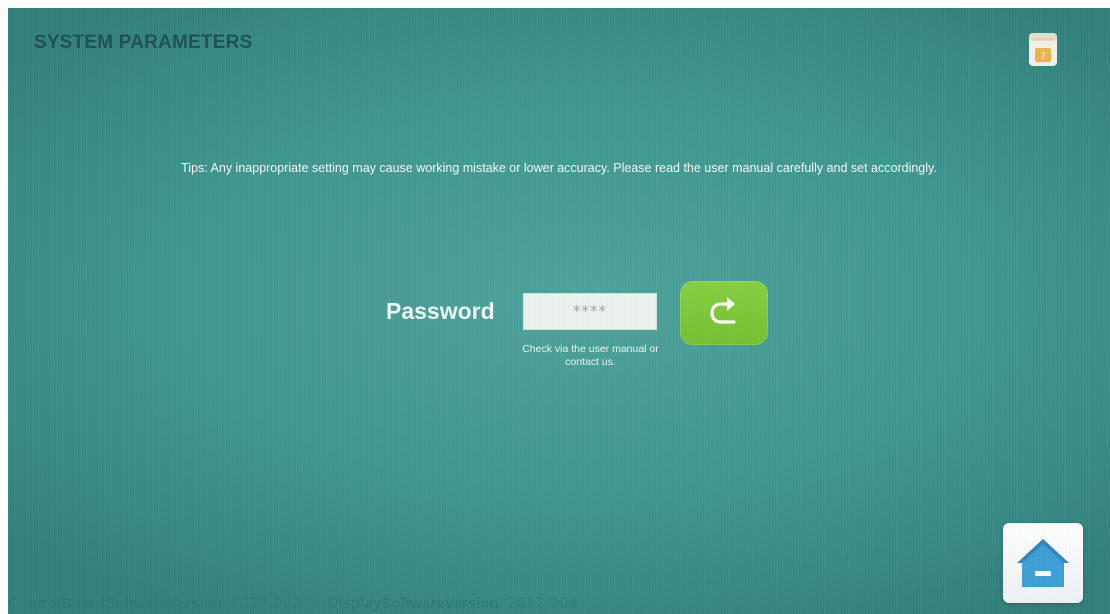  I want to click on confirm-password-button, so click(724, 313).